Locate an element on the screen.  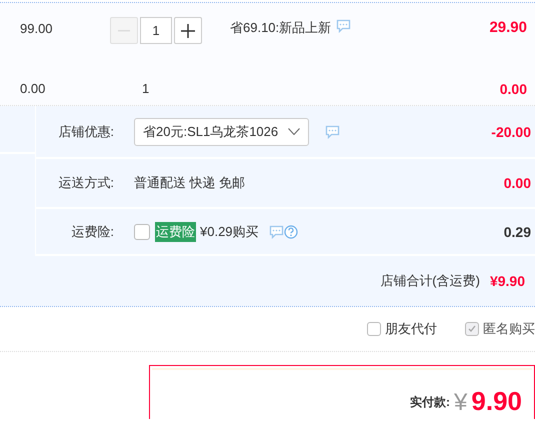
coupon-label: 店铺优惠: is located at coordinates (86, 131).